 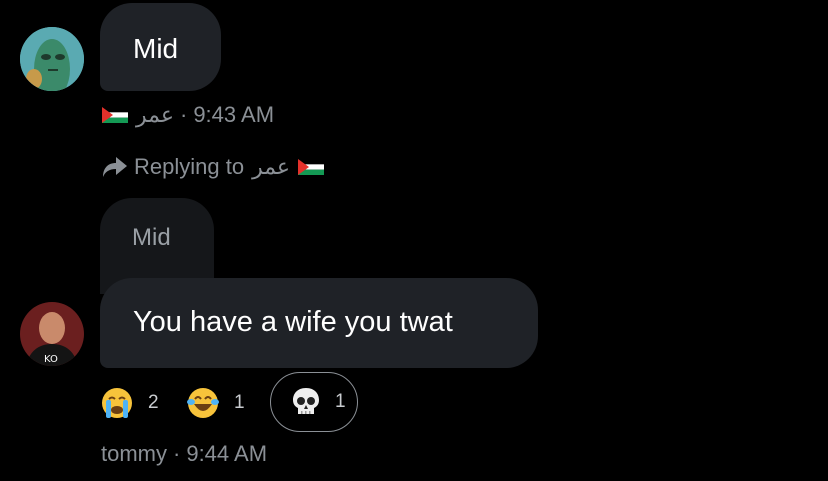 What do you see at coordinates (189, 166) in the screenshot?
I see `replying-to-label: Replying to` at bounding box center [189, 166].